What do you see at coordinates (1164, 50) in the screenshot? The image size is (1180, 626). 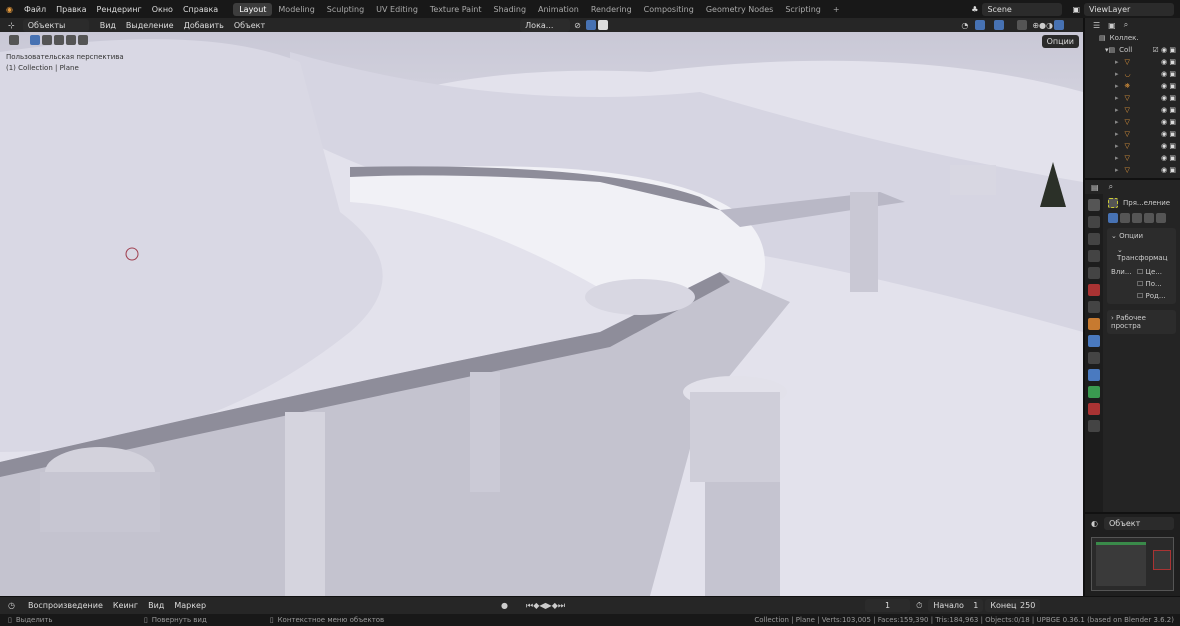 I see `visibility-toggle-icon: ☑ ◉ ▣` at bounding box center [1164, 50].